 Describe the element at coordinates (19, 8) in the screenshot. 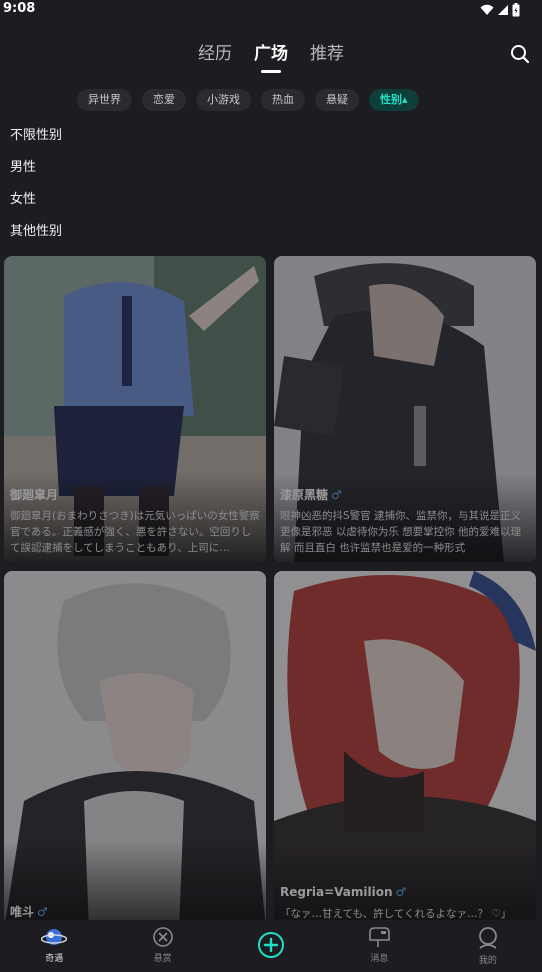

I see `status-time: 9:08` at that location.